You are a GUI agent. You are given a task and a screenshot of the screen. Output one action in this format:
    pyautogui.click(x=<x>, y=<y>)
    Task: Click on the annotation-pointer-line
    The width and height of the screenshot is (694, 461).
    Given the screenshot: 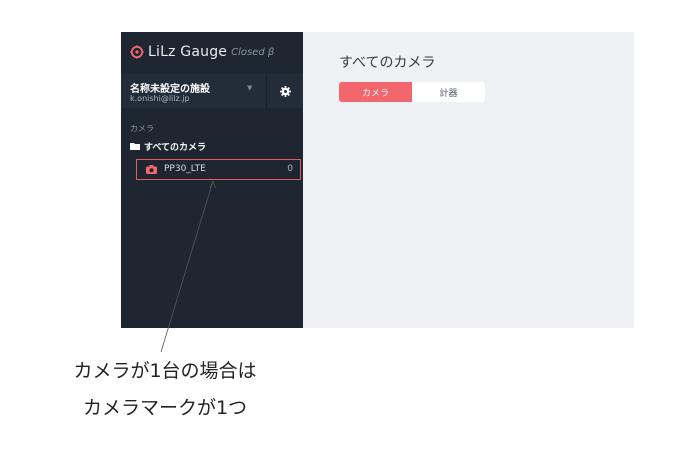 What is the action you would take?
    pyautogui.click(x=188, y=266)
    